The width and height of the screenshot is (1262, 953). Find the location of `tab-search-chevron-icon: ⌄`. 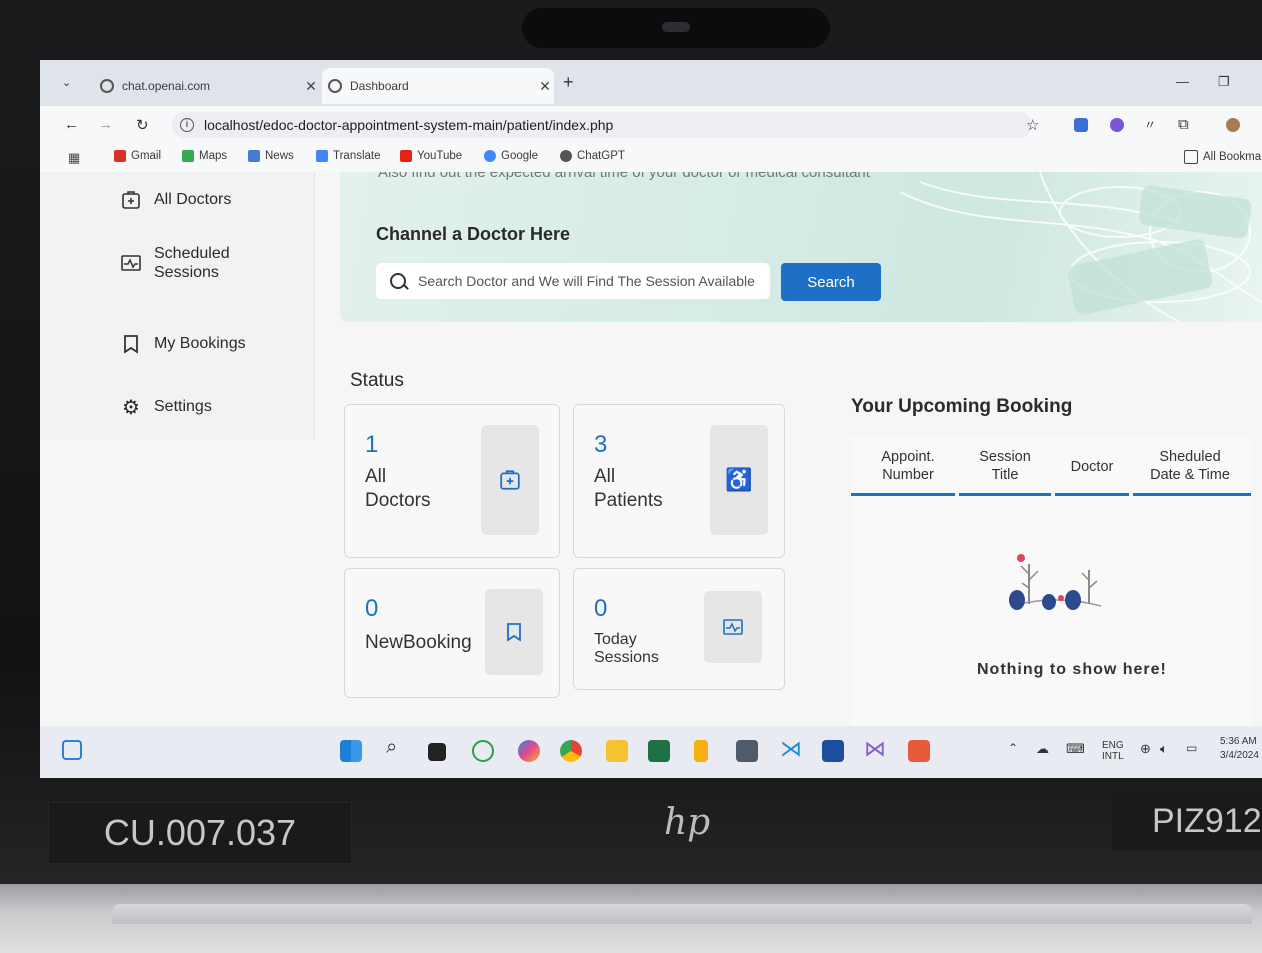

tab-search-chevron-icon: ⌄ is located at coordinates (66, 82).